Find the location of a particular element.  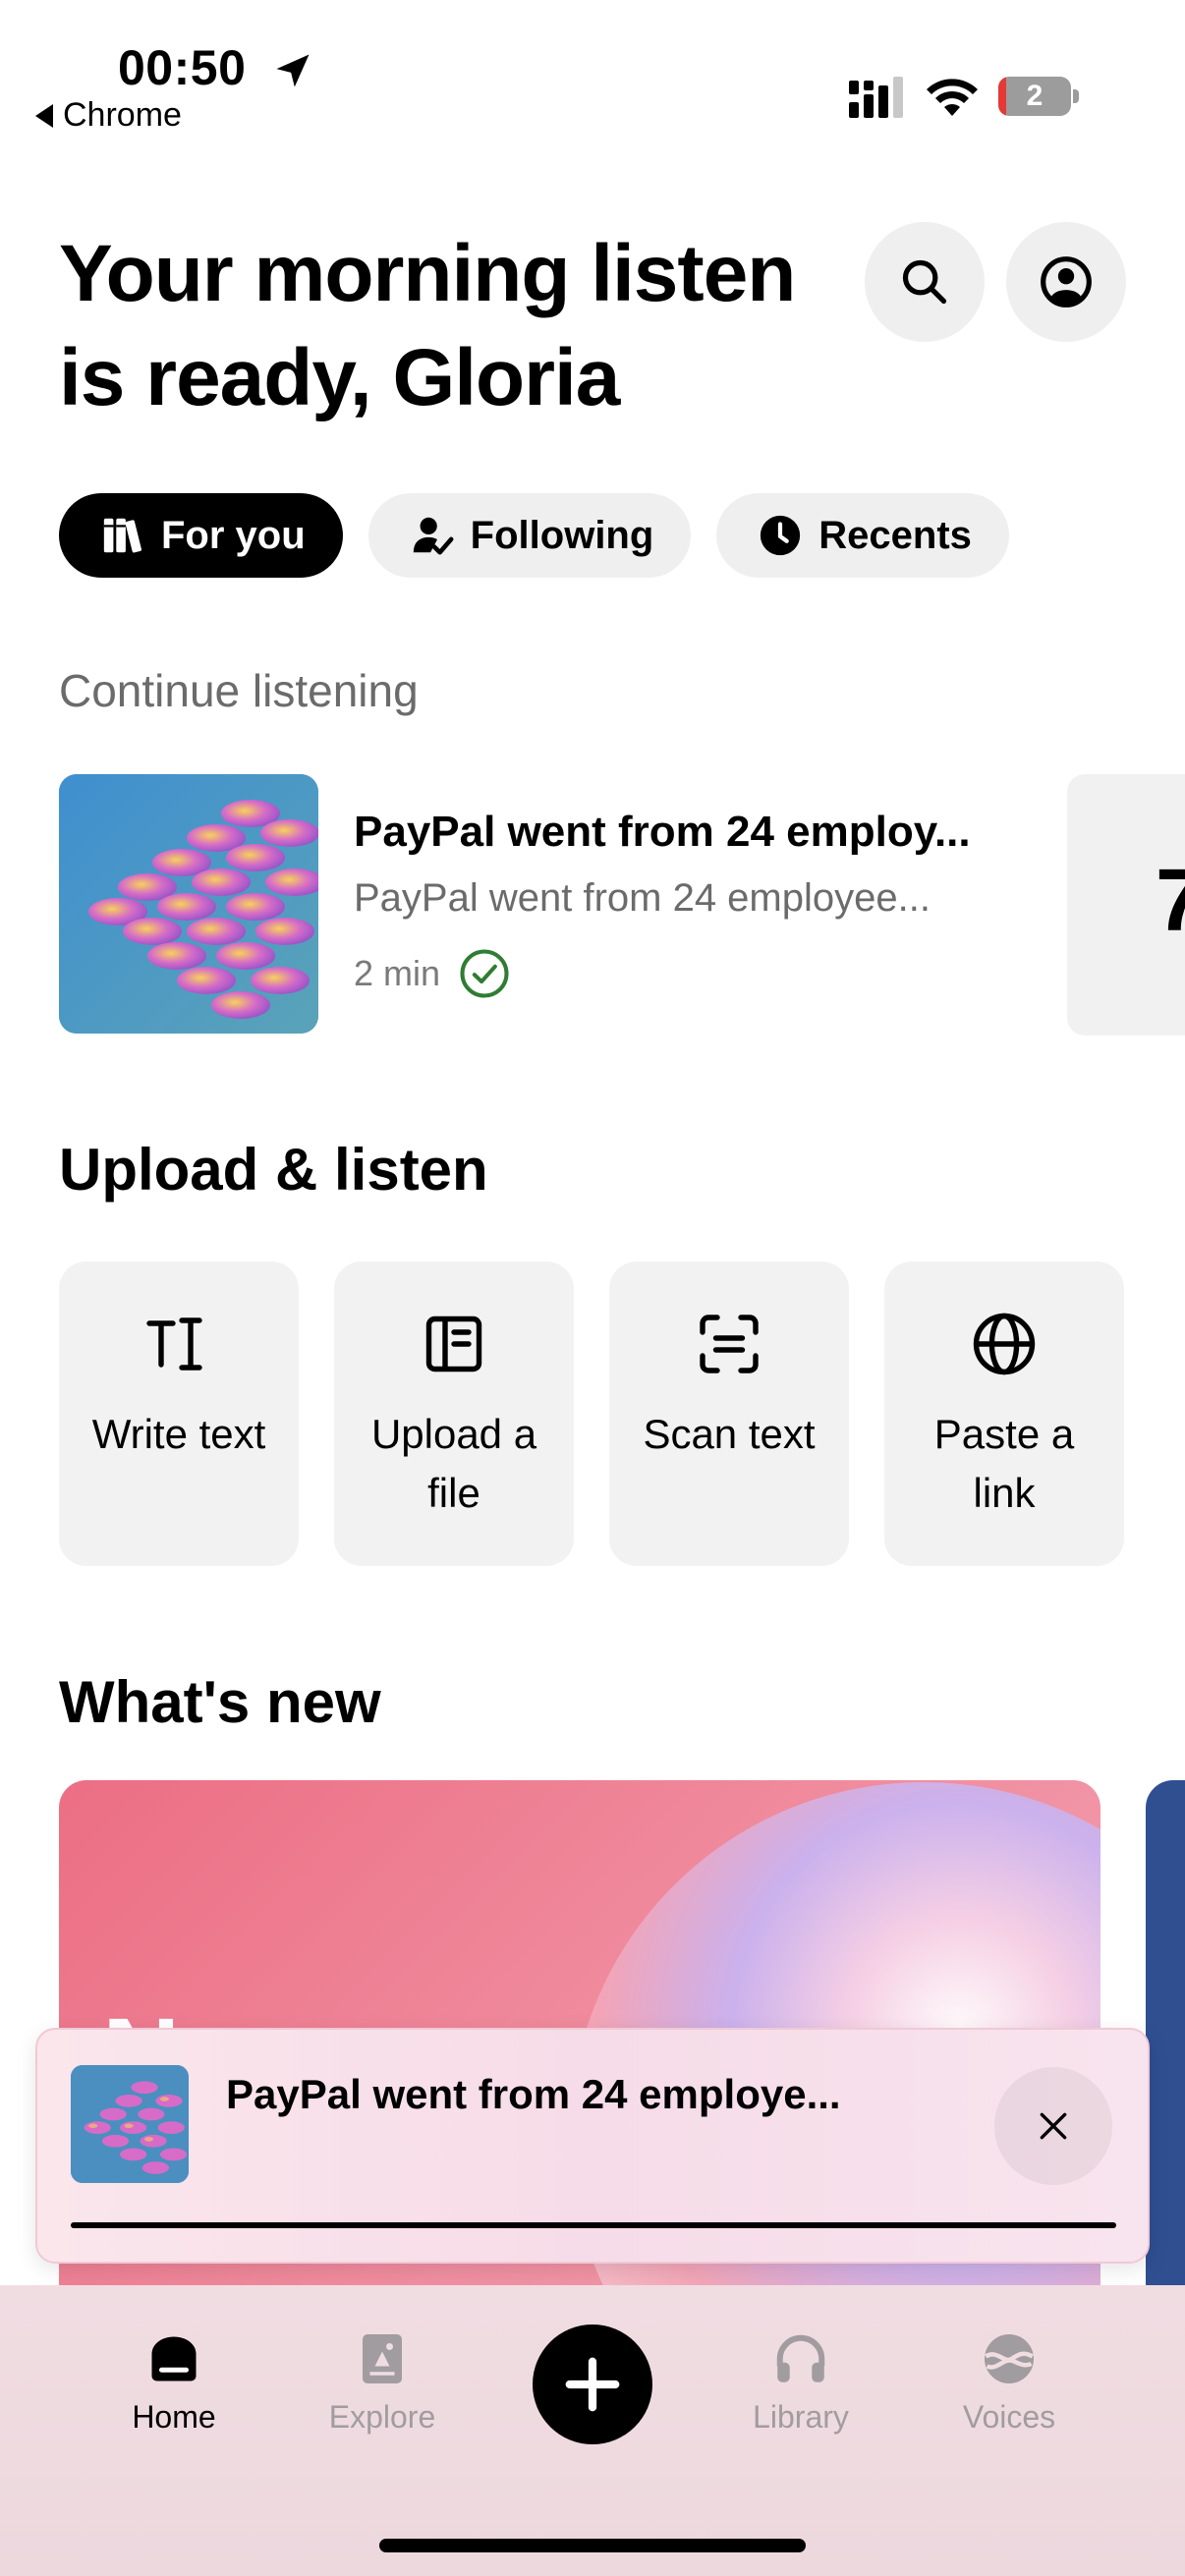

home-icon is located at coordinates (174, 2358).